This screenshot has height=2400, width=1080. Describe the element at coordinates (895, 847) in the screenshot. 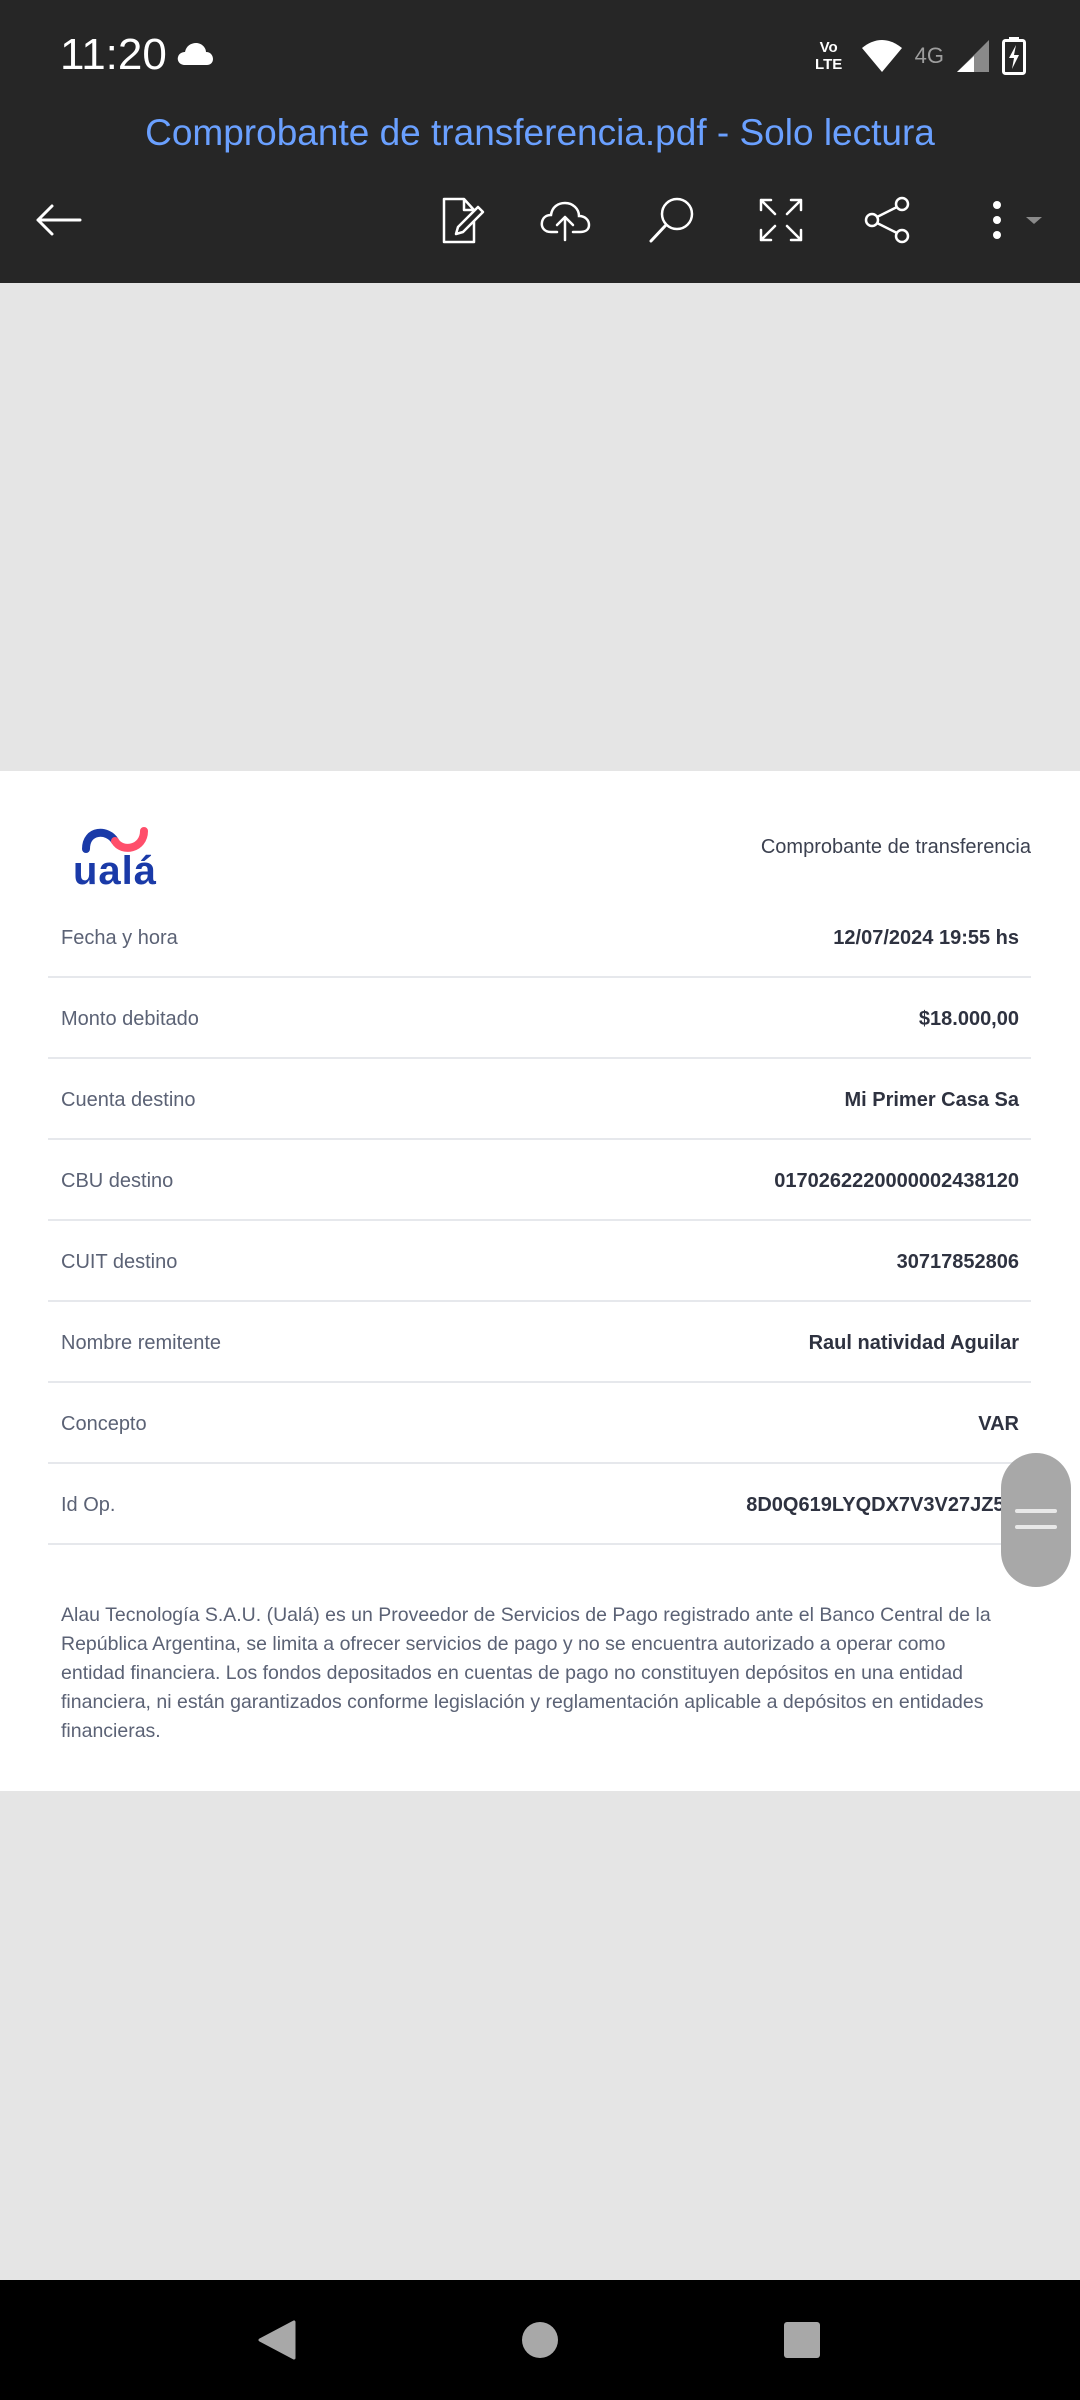

I see `receipt-heading: Comprobante de transferencia` at that location.